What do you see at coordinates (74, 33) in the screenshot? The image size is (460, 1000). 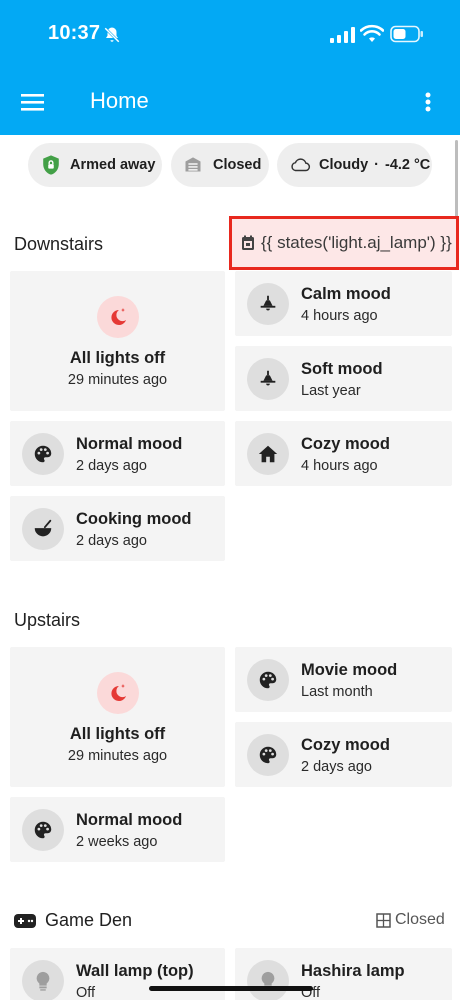 I see `status-time: 10:37` at bounding box center [74, 33].